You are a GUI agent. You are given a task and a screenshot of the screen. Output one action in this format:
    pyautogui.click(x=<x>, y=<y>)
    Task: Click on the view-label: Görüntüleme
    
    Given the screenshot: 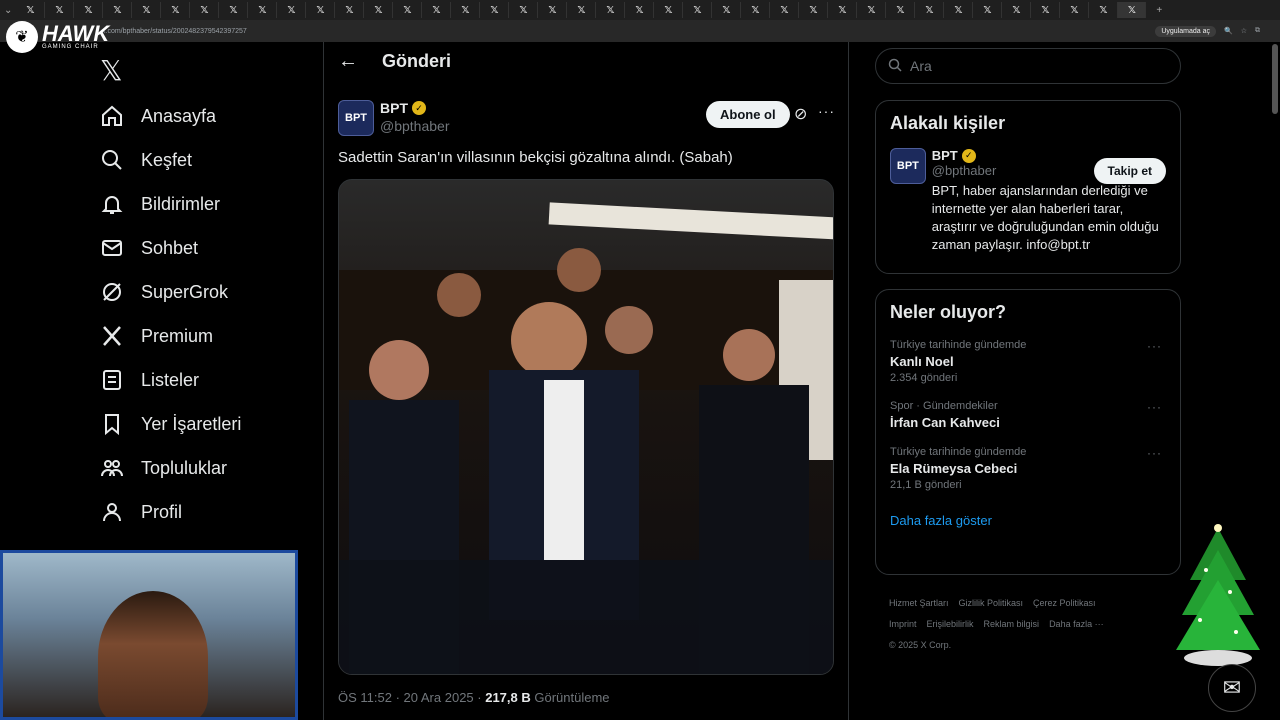 What is the action you would take?
    pyautogui.click(x=572, y=697)
    